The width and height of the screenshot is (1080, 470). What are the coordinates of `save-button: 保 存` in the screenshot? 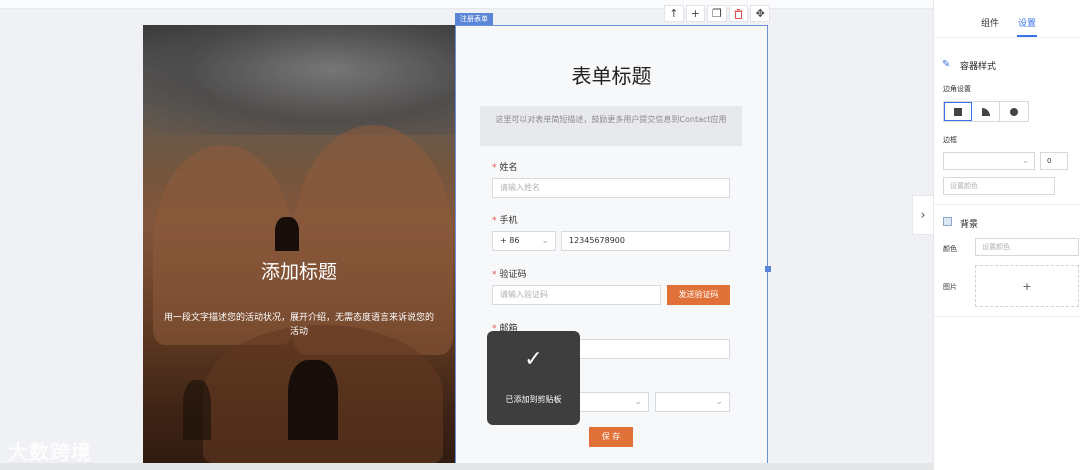 It's located at (611, 437).